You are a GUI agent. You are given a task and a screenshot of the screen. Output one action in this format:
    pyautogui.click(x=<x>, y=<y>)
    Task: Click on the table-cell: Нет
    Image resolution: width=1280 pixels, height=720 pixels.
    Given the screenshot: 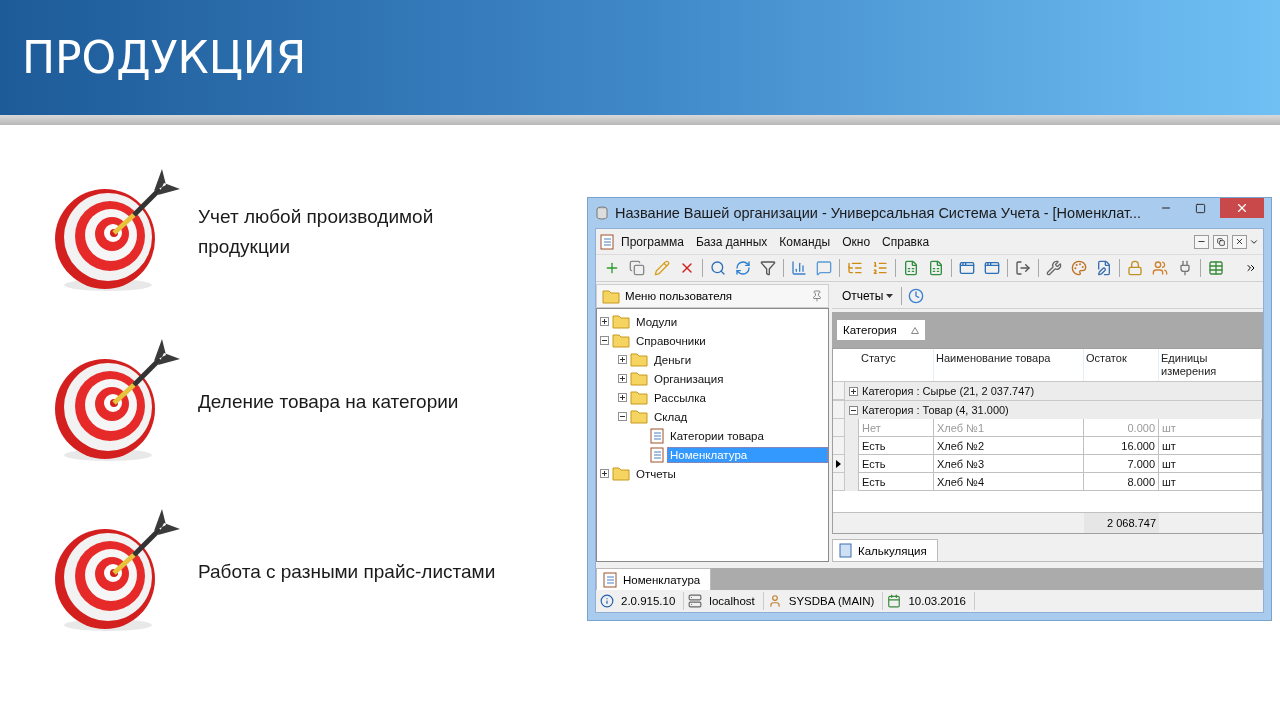 What is the action you would take?
    pyautogui.click(x=896, y=428)
    